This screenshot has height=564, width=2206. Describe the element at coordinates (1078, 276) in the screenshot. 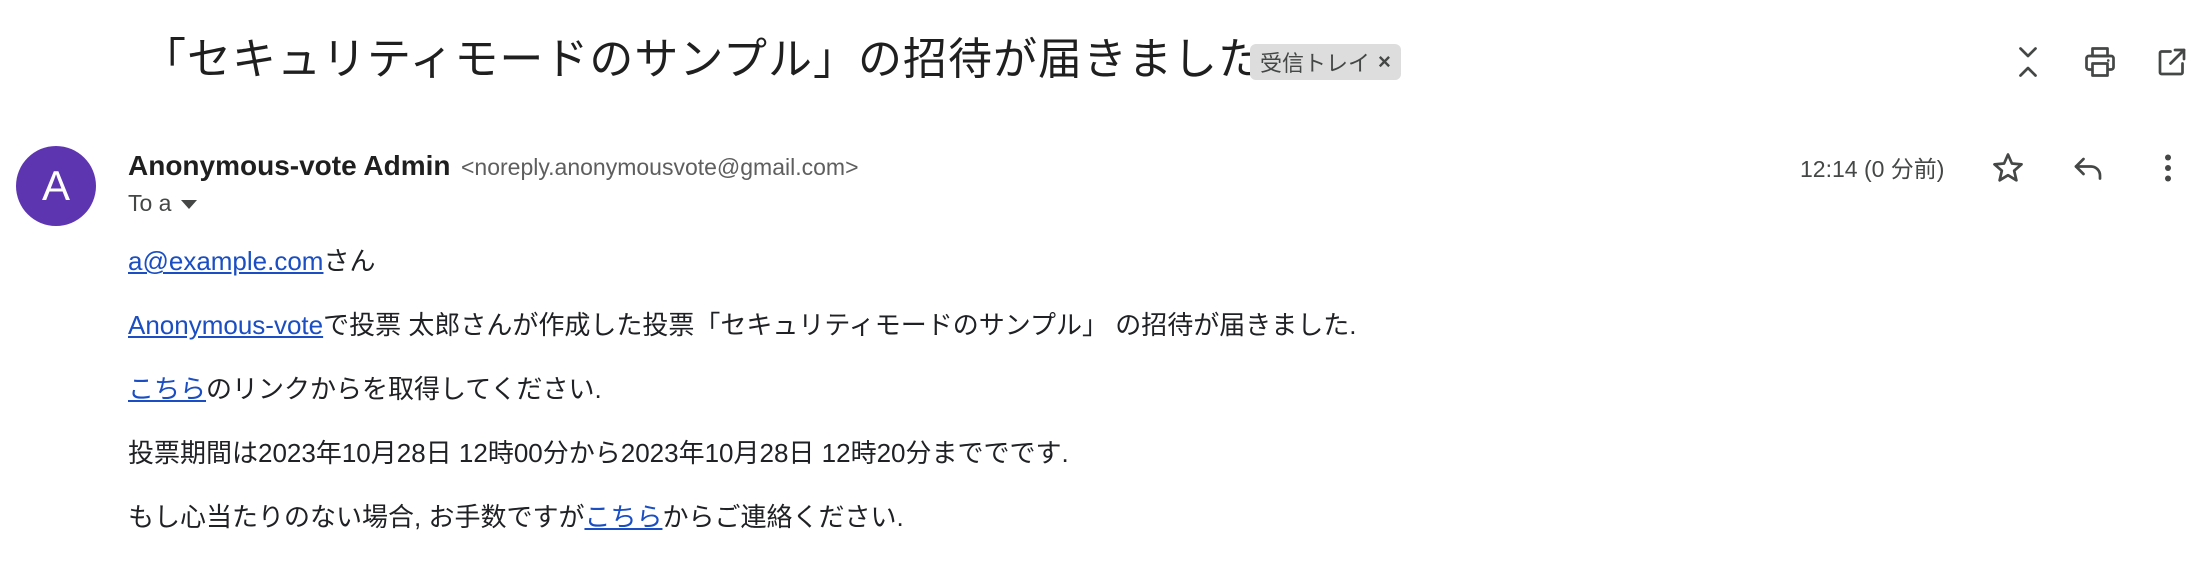

I see `body-greeting: a@example.comさん` at that location.